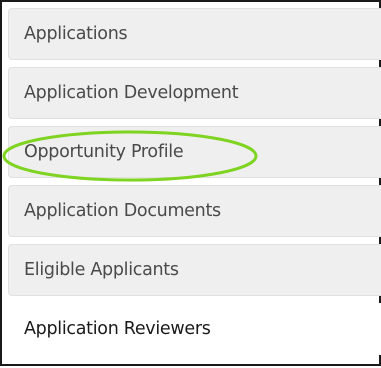  What do you see at coordinates (101, 270) in the screenshot?
I see `menu-item-label: Eligible Applicants` at bounding box center [101, 270].